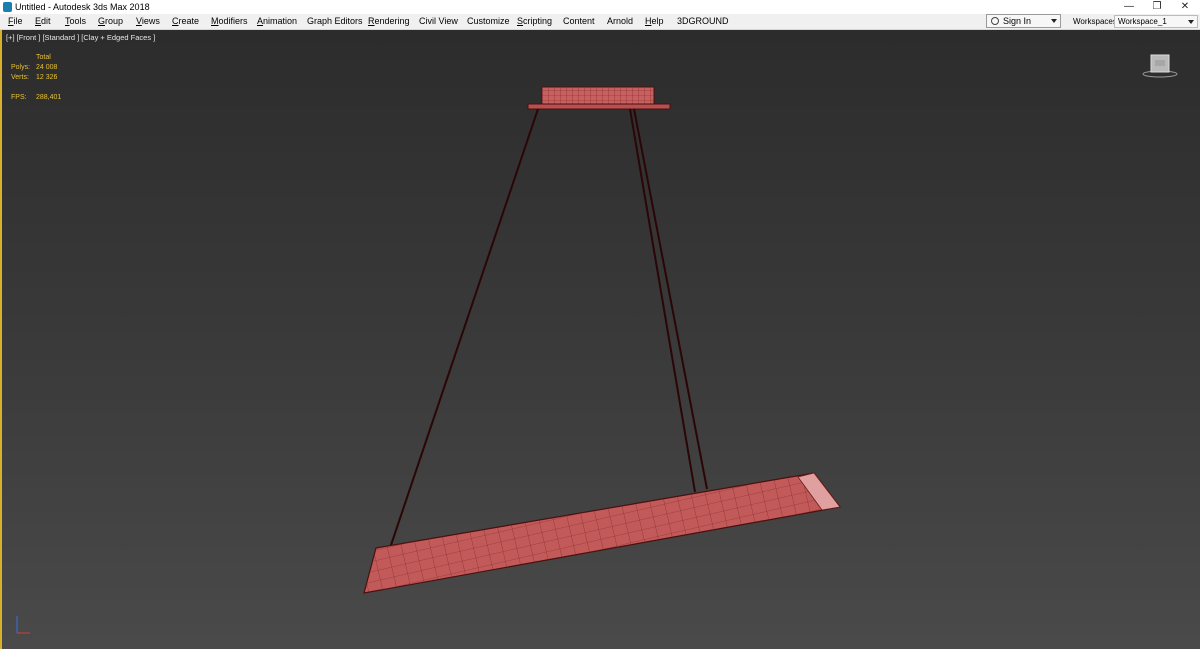 Image resolution: width=1200 pixels, height=649 pixels. What do you see at coordinates (600, 7) in the screenshot?
I see `title-bar: Untitled - Autodesk 3ds Max 2018 — ❐ ✕` at bounding box center [600, 7].